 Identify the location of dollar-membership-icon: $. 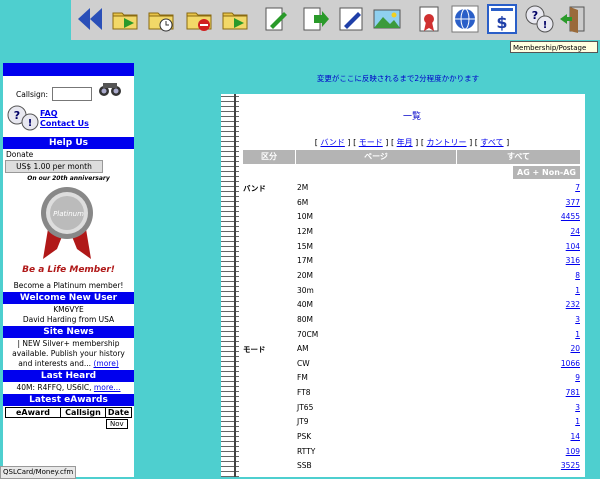
(502, 19).